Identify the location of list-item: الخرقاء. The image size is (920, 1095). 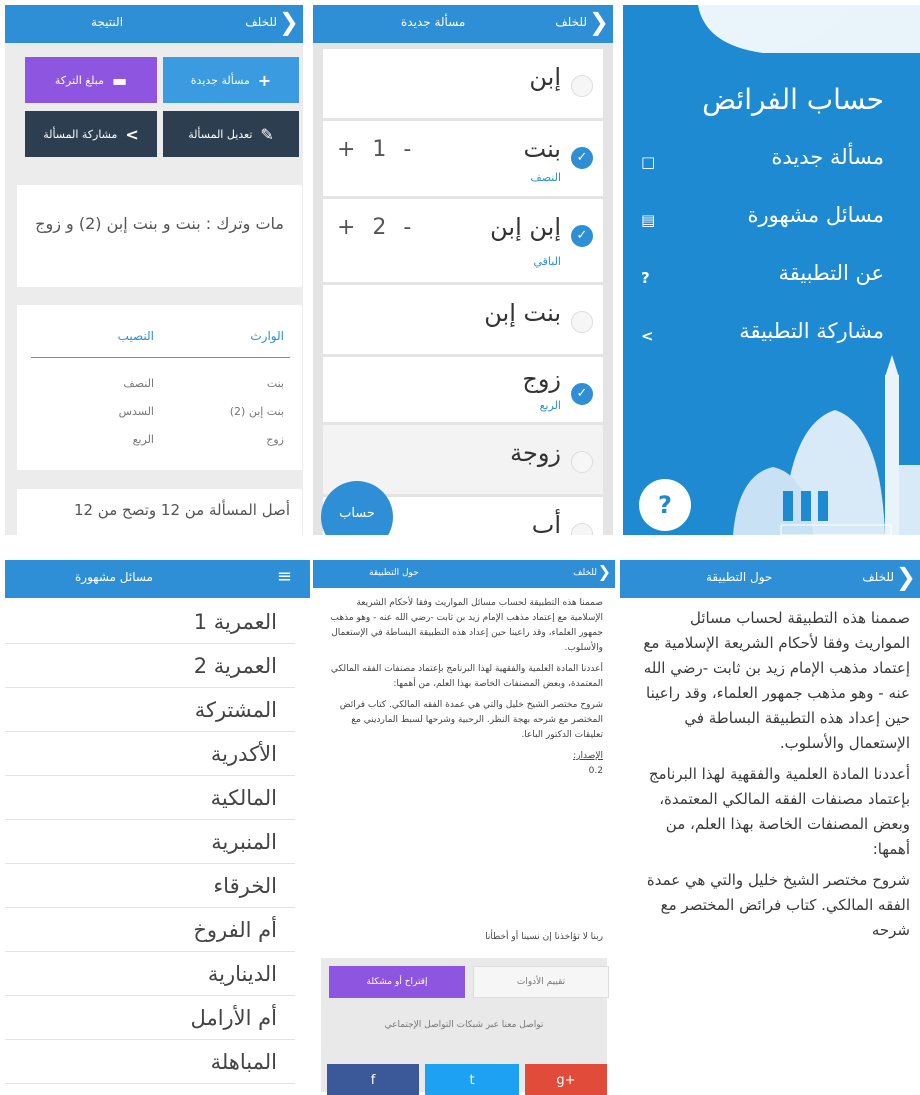
(150, 888).